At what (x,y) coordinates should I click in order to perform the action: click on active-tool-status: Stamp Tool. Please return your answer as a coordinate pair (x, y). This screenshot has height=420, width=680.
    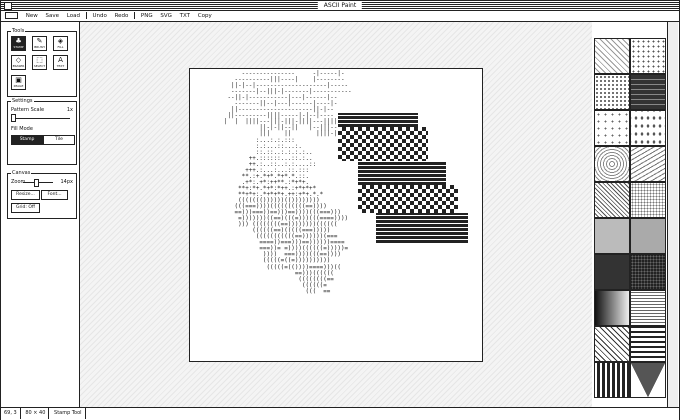
    Looking at the image, I should click on (68, 413).